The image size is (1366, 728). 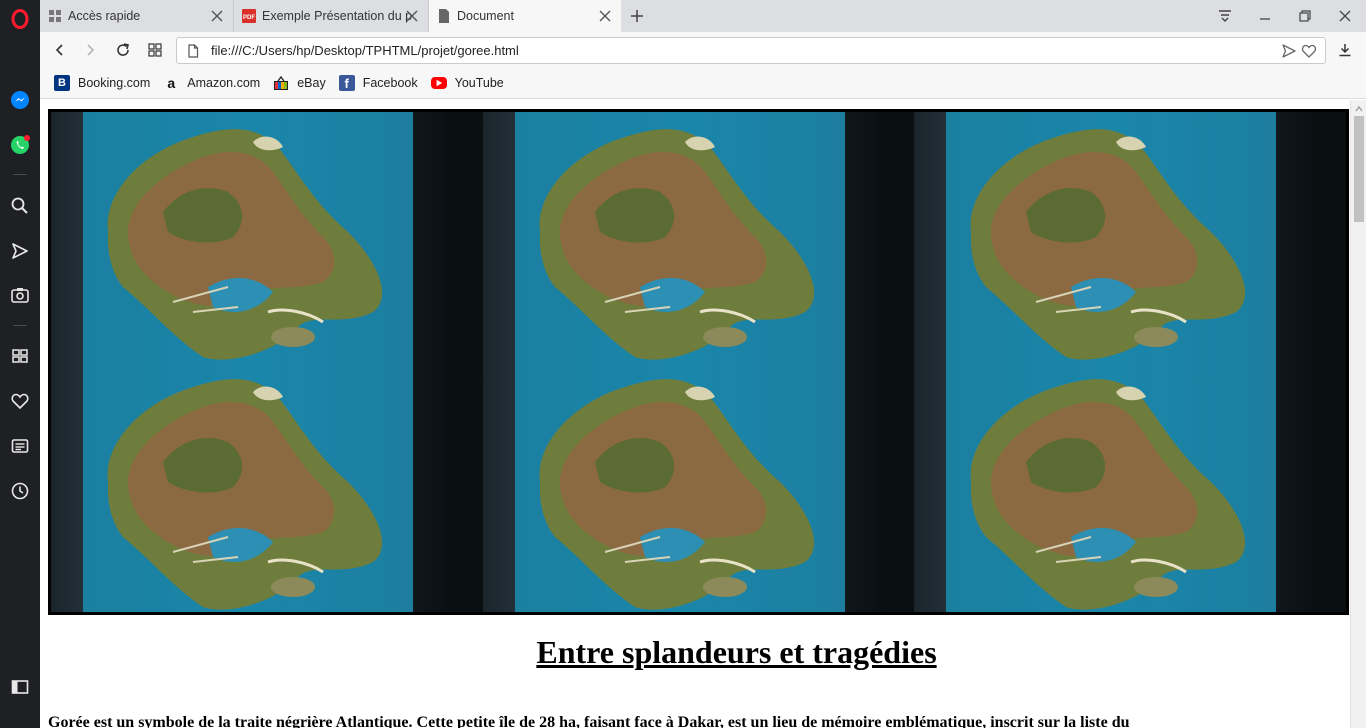 I want to click on amazon-icon: a, so click(x=171, y=83).